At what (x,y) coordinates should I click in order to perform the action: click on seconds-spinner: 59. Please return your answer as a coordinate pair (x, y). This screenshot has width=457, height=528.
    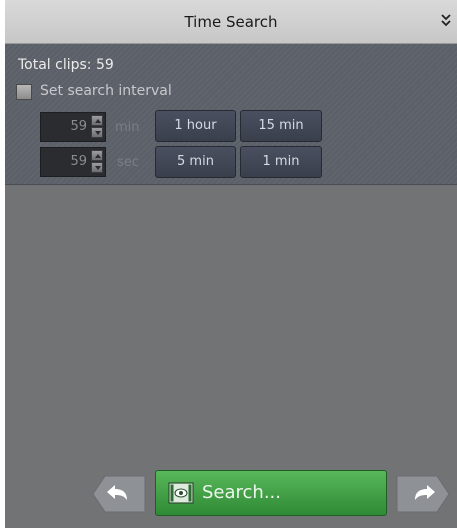
    Looking at the image, I should click on (73, 162).